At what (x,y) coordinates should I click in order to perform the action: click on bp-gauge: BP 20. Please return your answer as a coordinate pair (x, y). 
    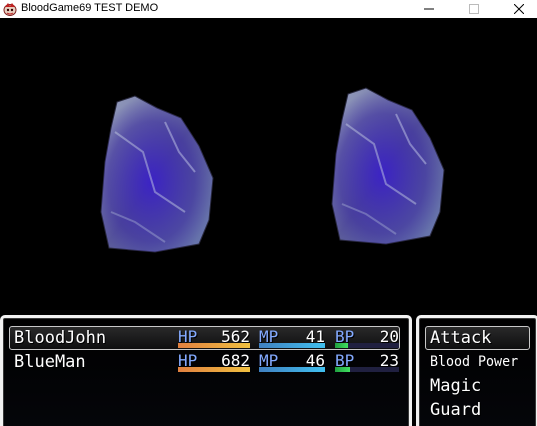
    Looking at the image, I should click on (367, 338).